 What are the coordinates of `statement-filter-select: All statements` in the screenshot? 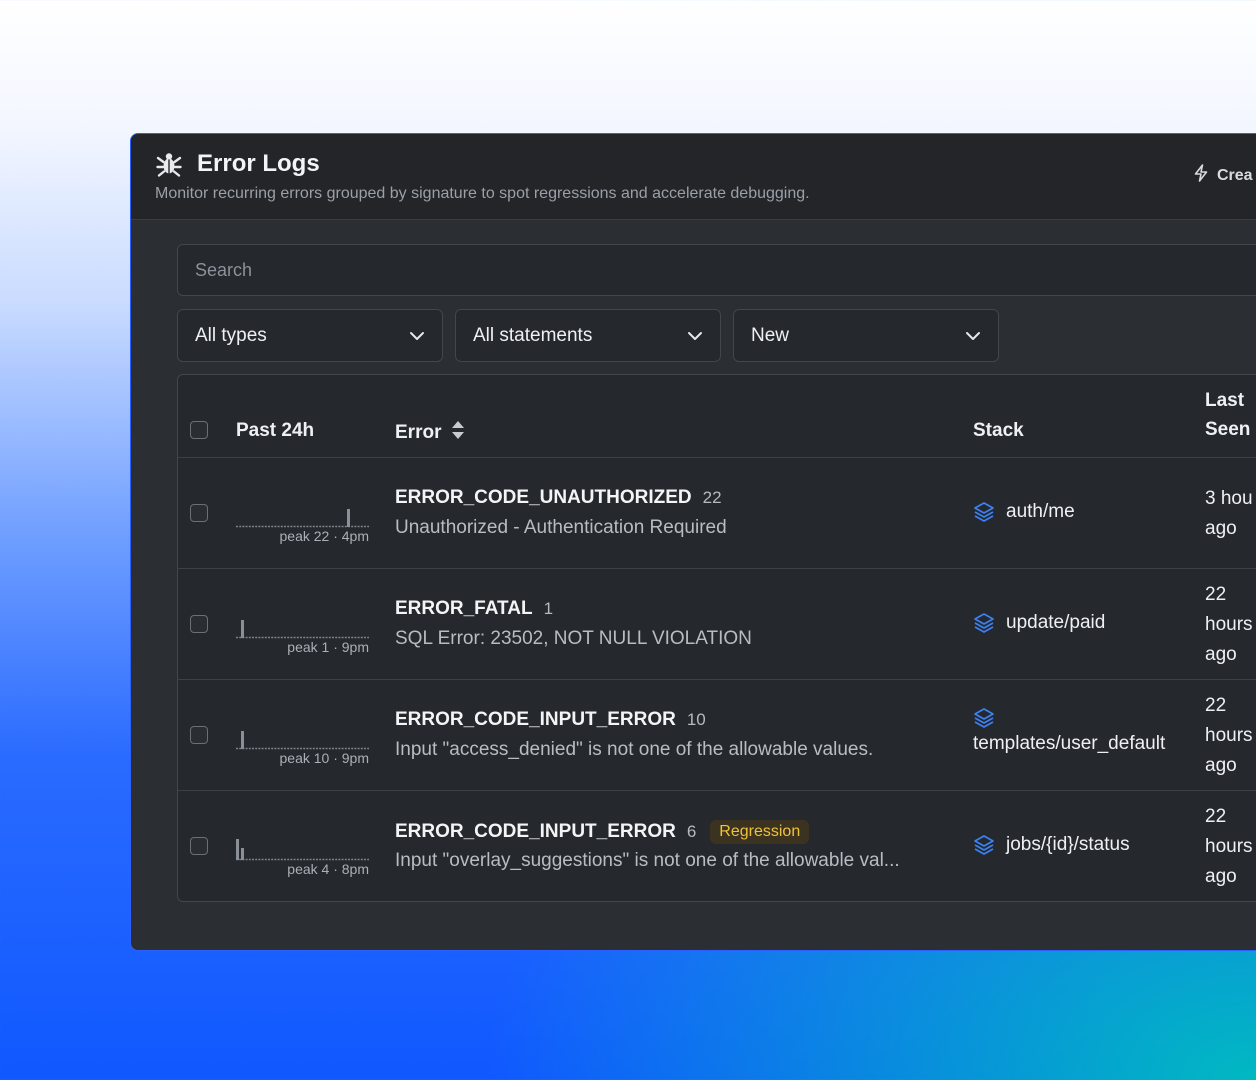 It's located at (588, 335).